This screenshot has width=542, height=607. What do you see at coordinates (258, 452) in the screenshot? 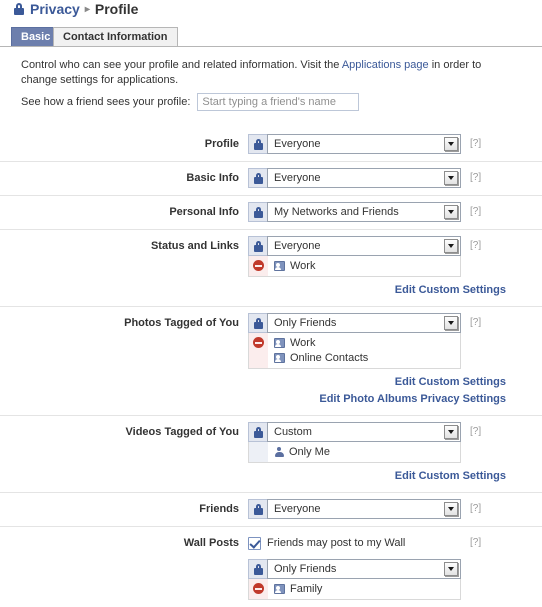
I see `inclusion-marker` at bounding box center [258, 452].